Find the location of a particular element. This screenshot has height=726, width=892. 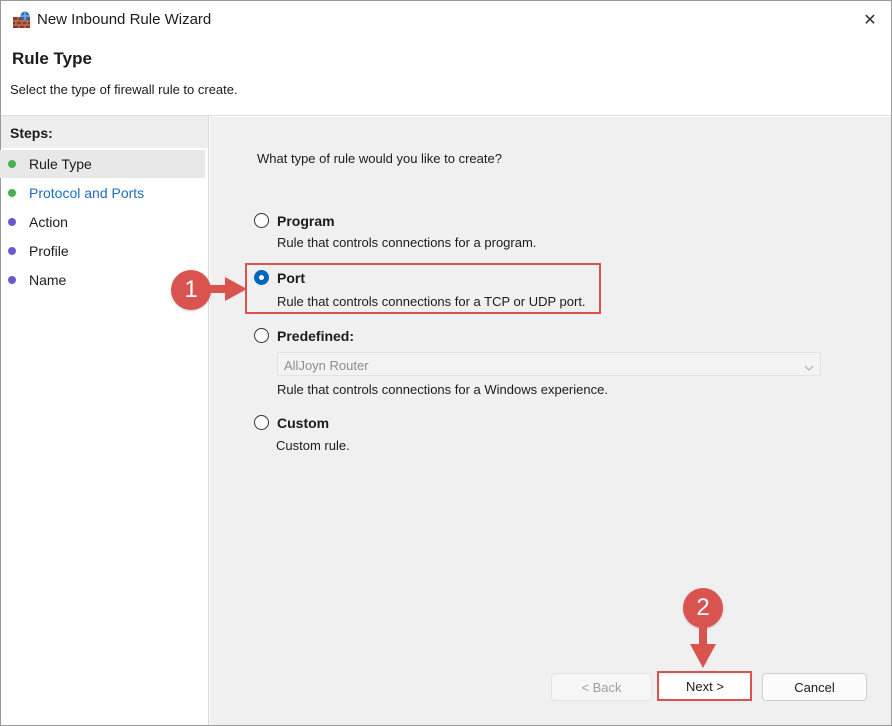

predefined-rule-select: AllJoyn Router is located at coordinates (549, 364).